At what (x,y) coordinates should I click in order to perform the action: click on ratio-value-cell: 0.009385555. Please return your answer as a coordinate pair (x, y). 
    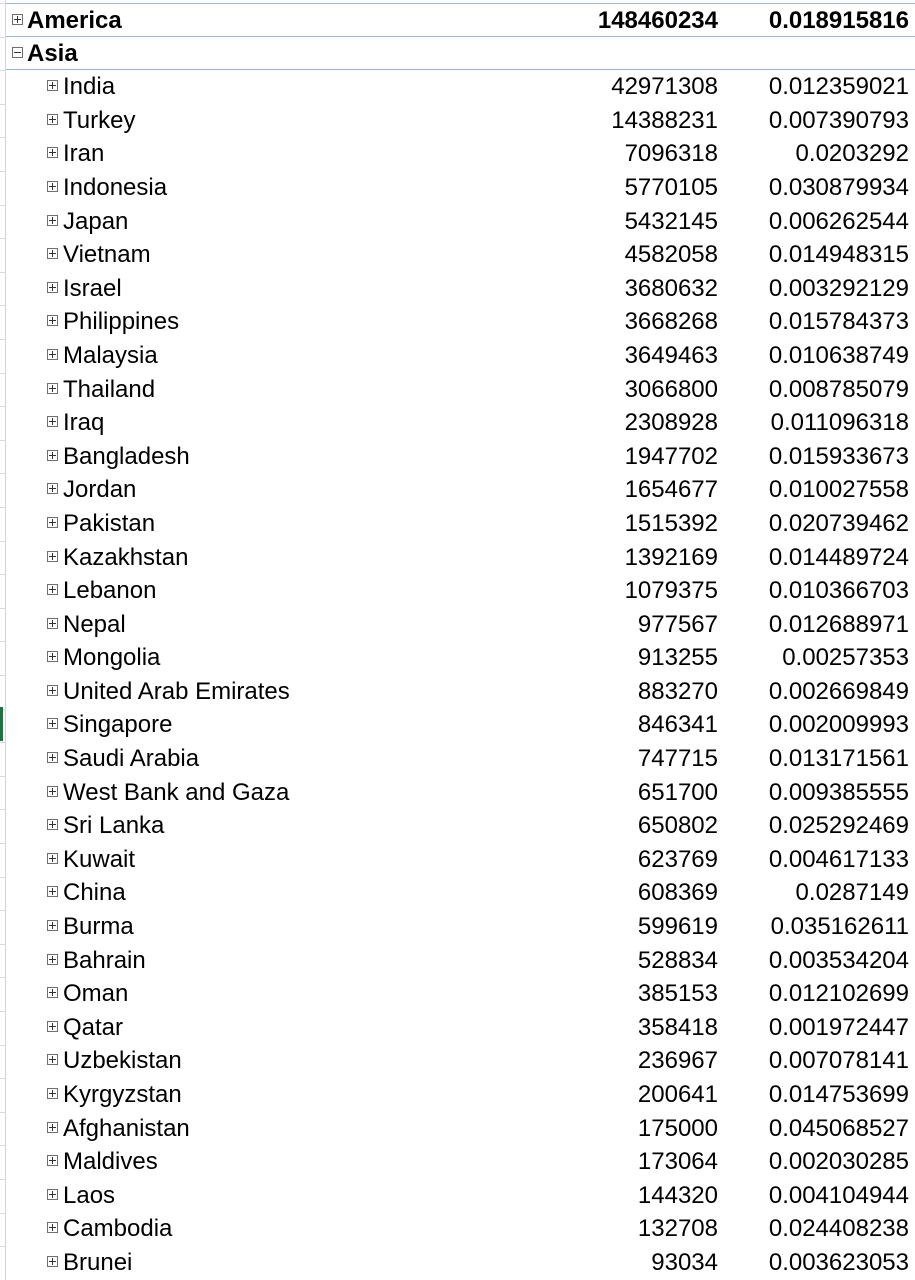
    Looking at the image, I should click on (838, 792).